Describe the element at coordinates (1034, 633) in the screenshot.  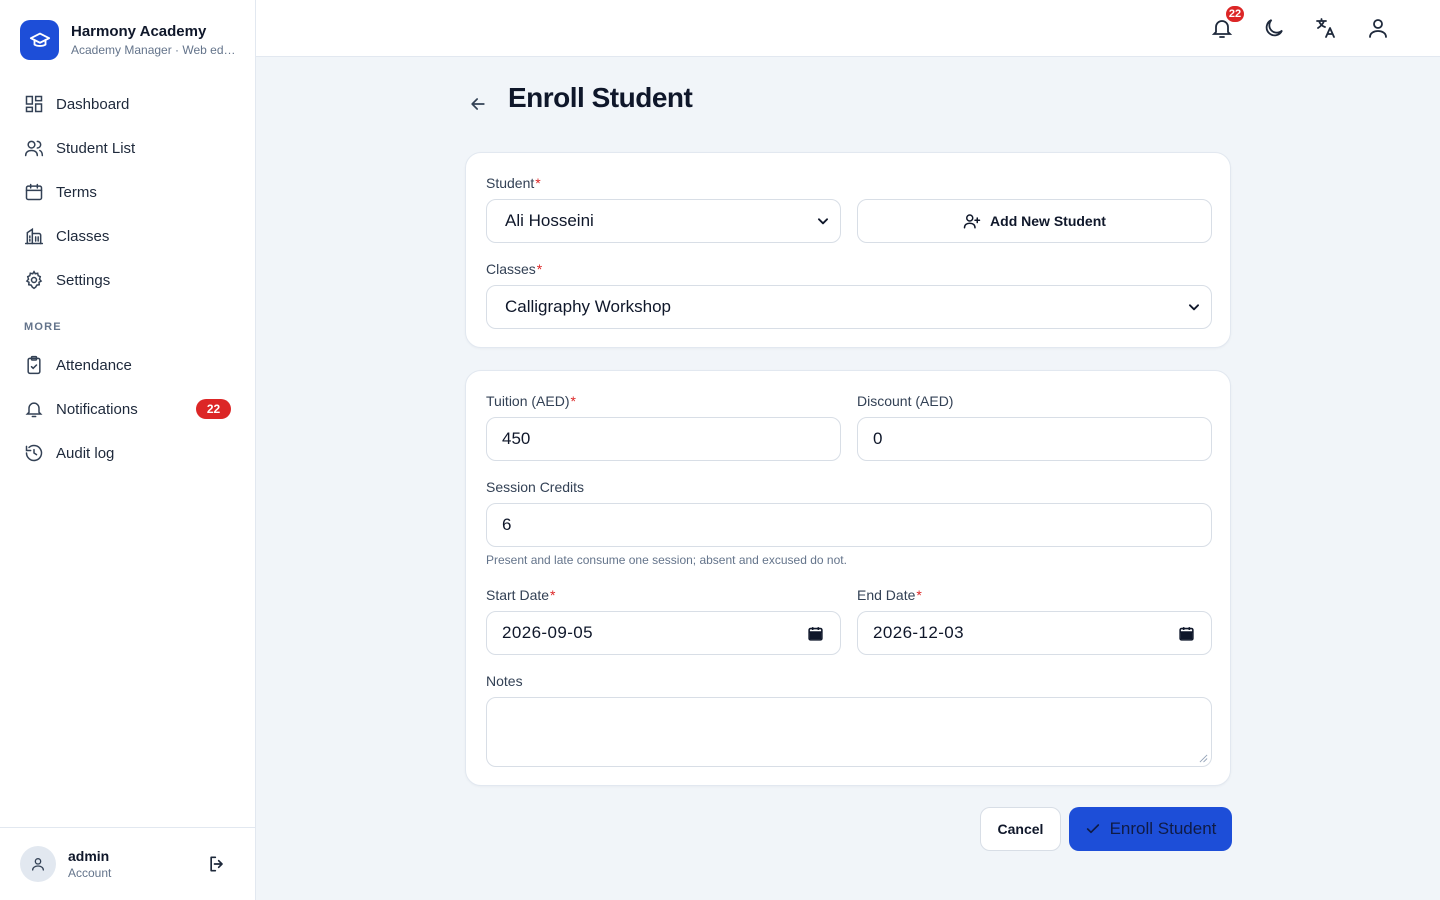
I see `end-date-input: 2026-12-03` at that location.